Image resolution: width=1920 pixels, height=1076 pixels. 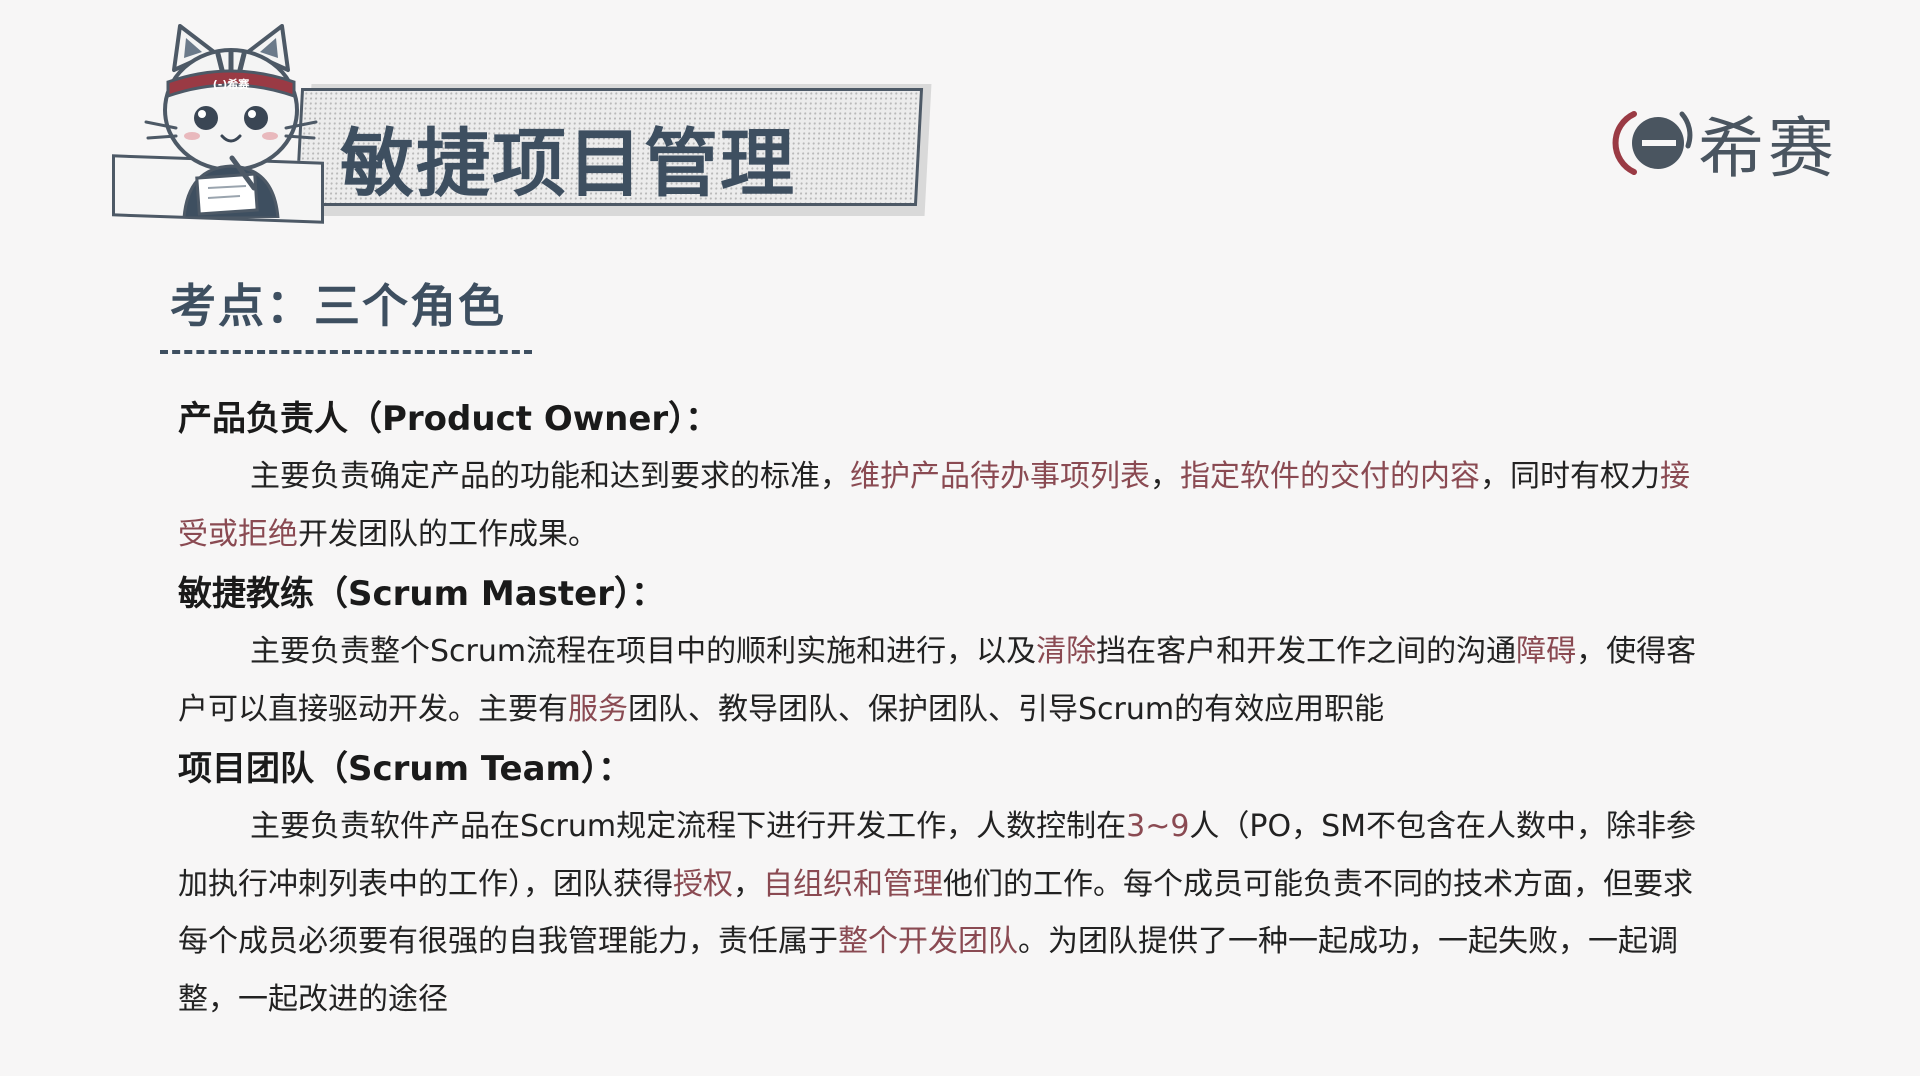 What do you see at coordinates (568, 164) in the screenshot?
I see `page-title: 敏捷项目管理` at bounding box center [568, 164].